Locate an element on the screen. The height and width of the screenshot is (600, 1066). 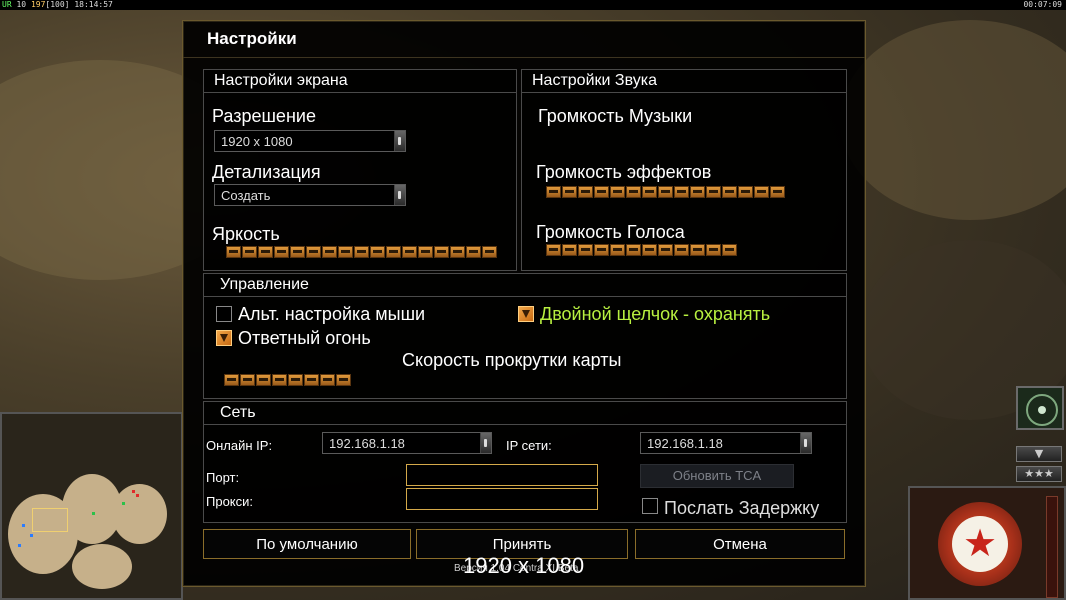
hud-num1: 10 is located at coordinates (21, 4).